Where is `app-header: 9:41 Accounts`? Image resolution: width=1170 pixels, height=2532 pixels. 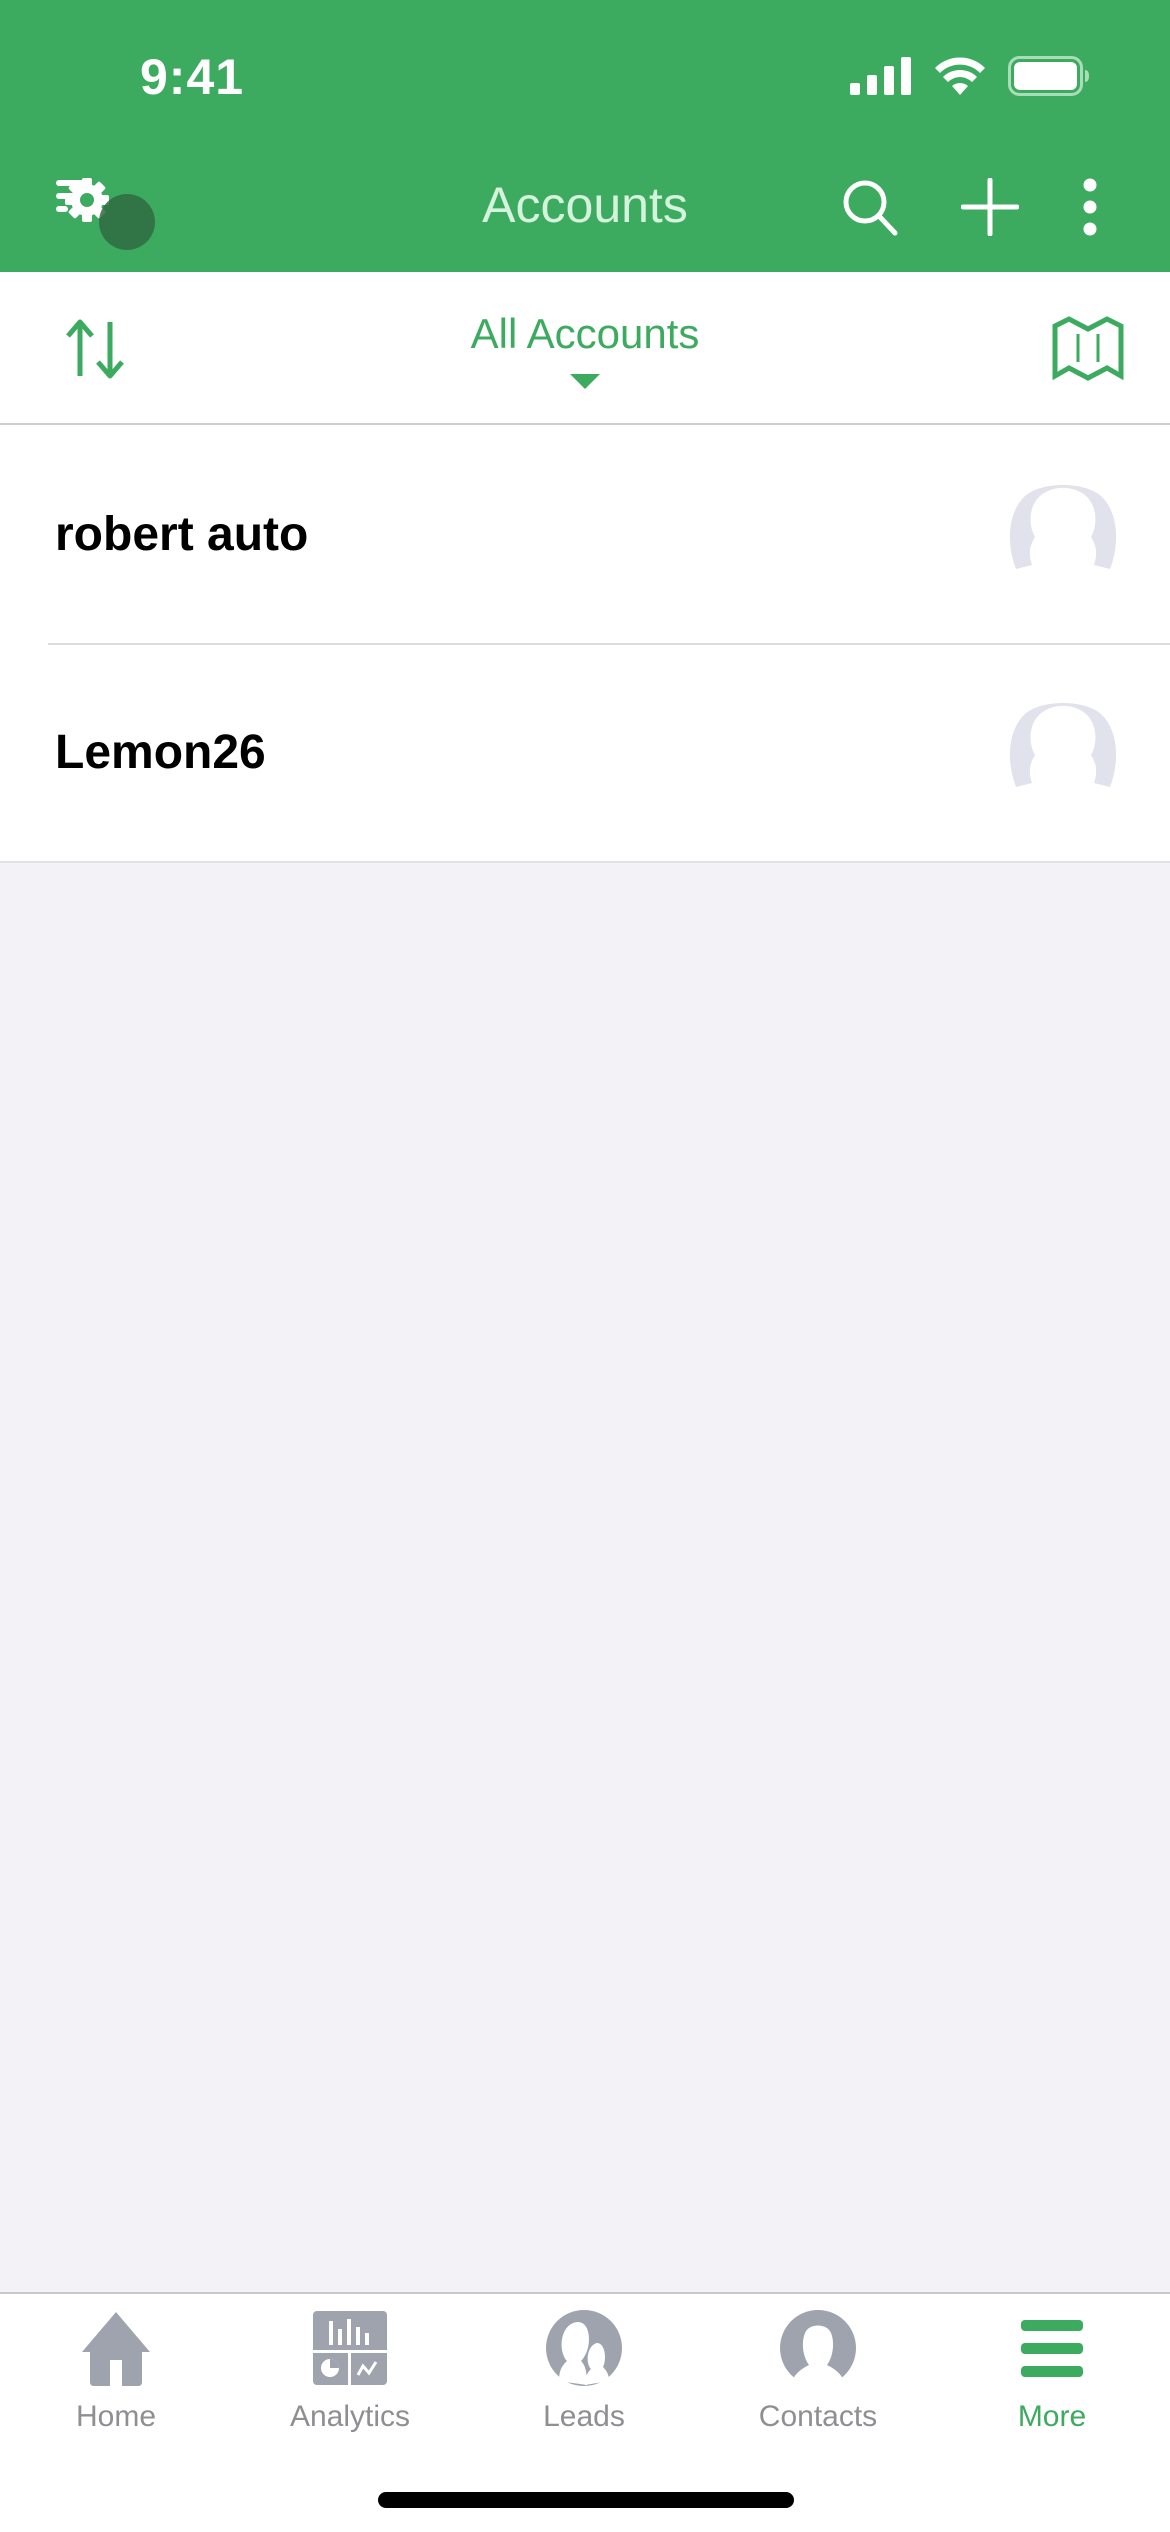 app-header: 9:41 Accounts is located at coordinates (585, 136).